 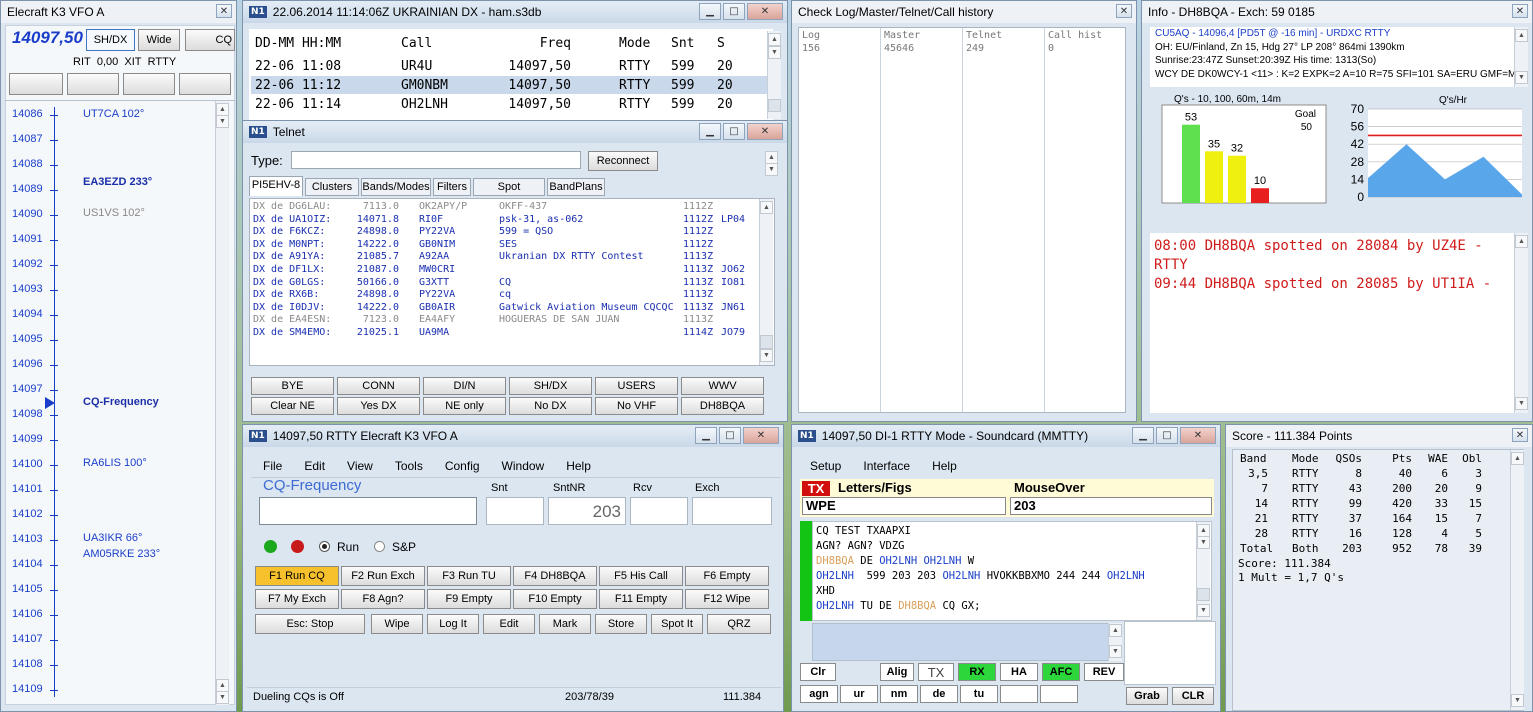 I want to click on mmtty-rev-button: REV, so click(x=1104, y=672).